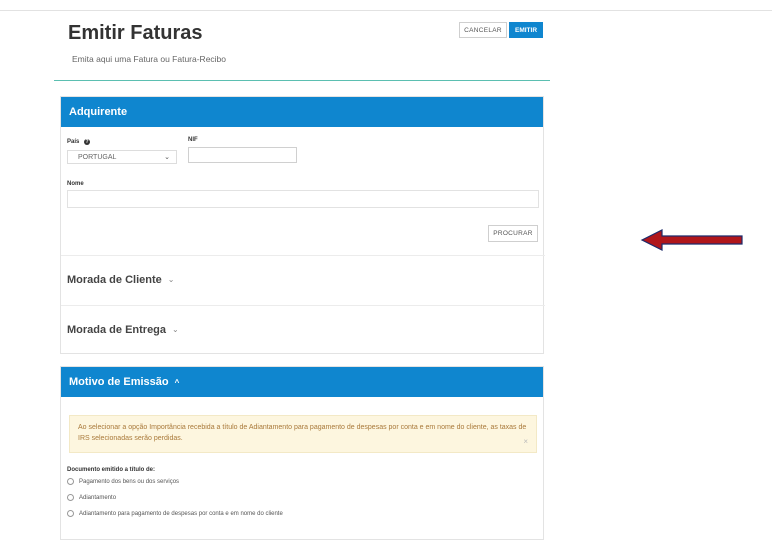 The height and width of the screenshot is (543, 772). I want to click on procurar-button: PROCURAR, so click(513, 233).